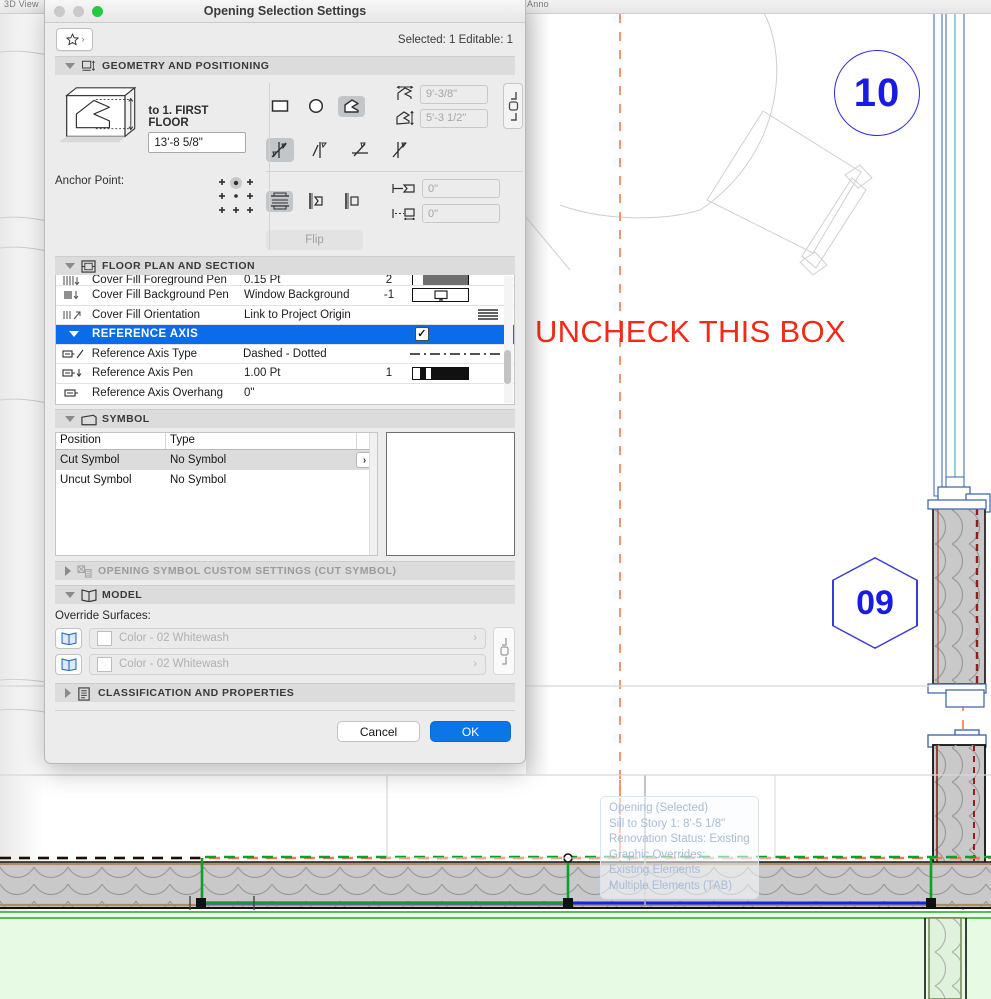  Describe the element at coordinates (360, 150) in the screenshot. I see `slant-perpendicular-button` at that location.